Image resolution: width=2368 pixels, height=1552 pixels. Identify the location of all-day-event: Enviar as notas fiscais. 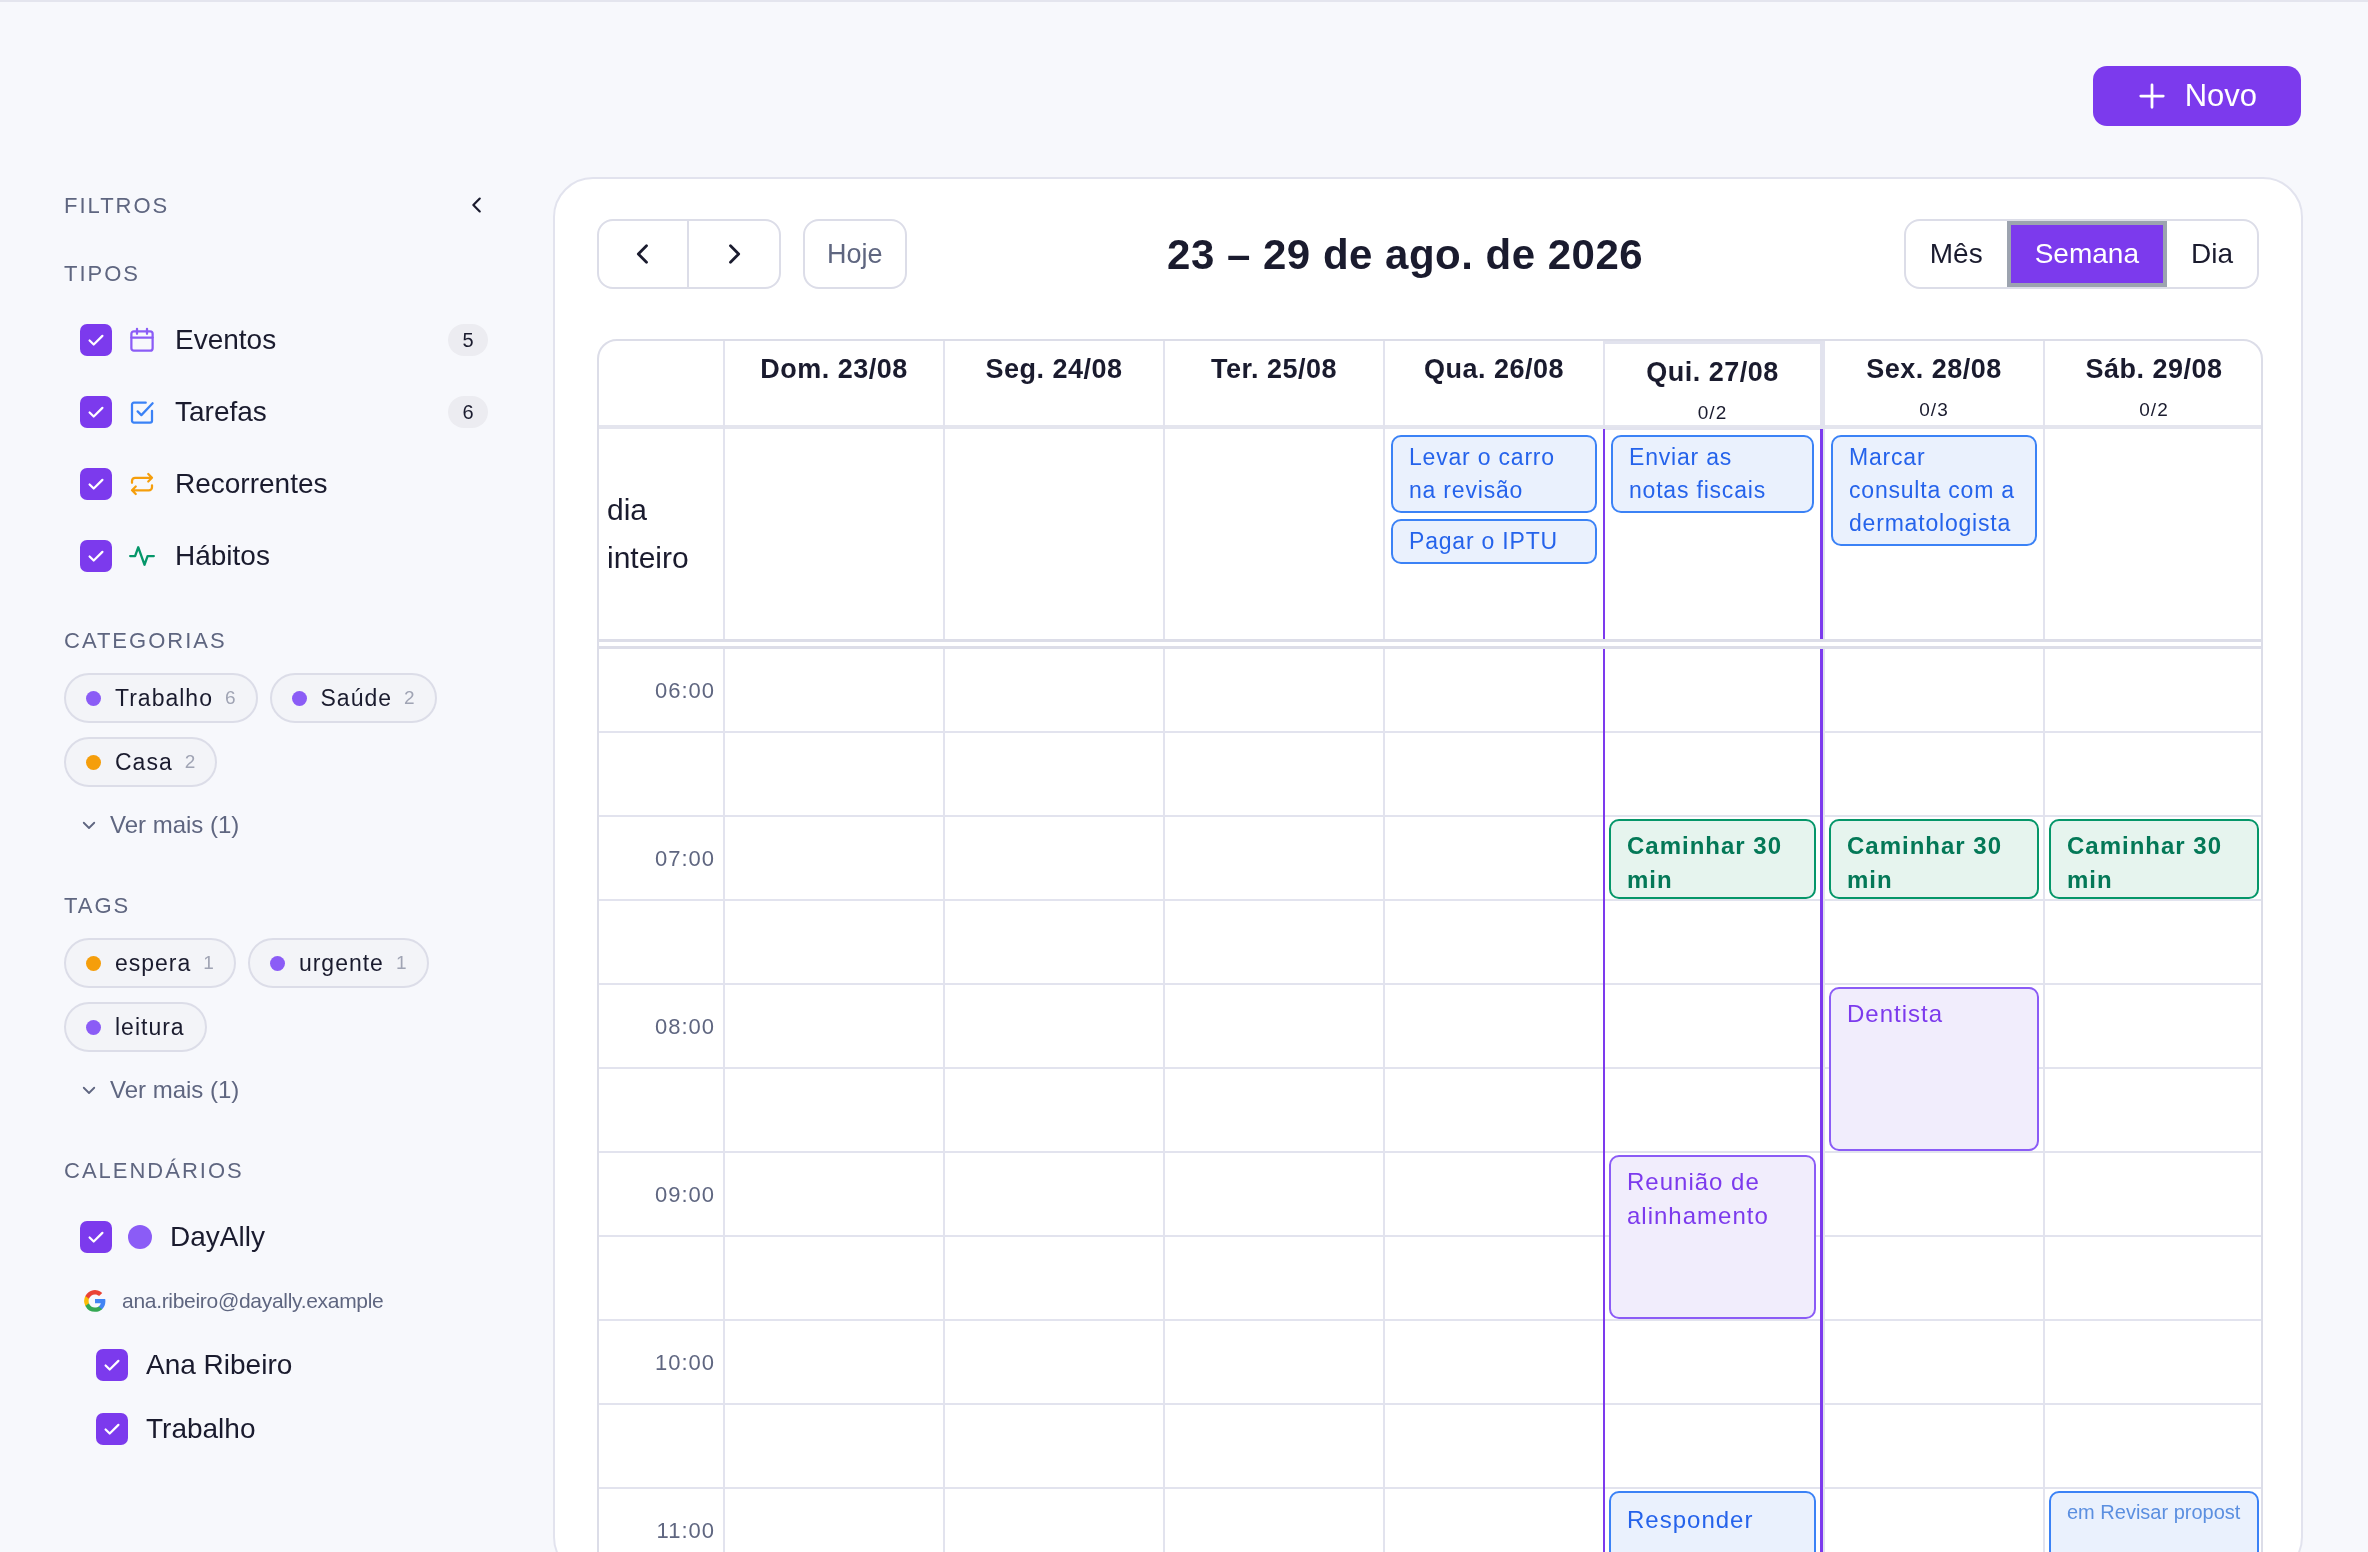
(1712, 474).